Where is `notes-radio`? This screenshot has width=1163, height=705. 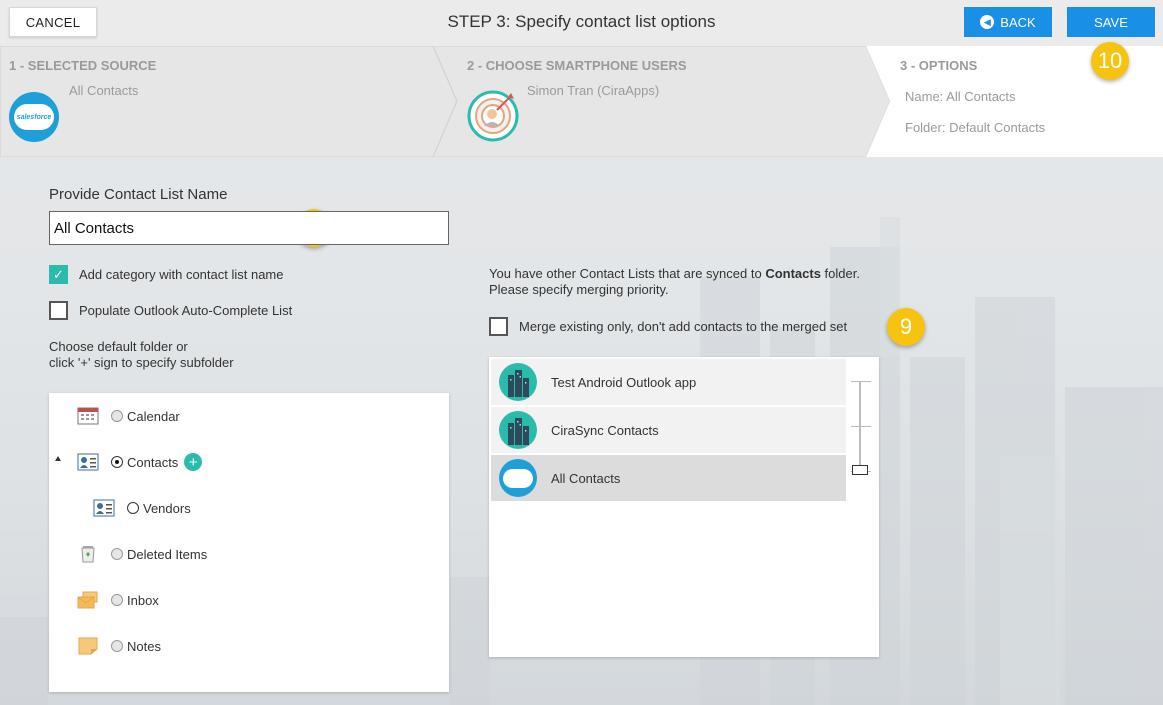 notes-radio is located at coordinates (117, 646).